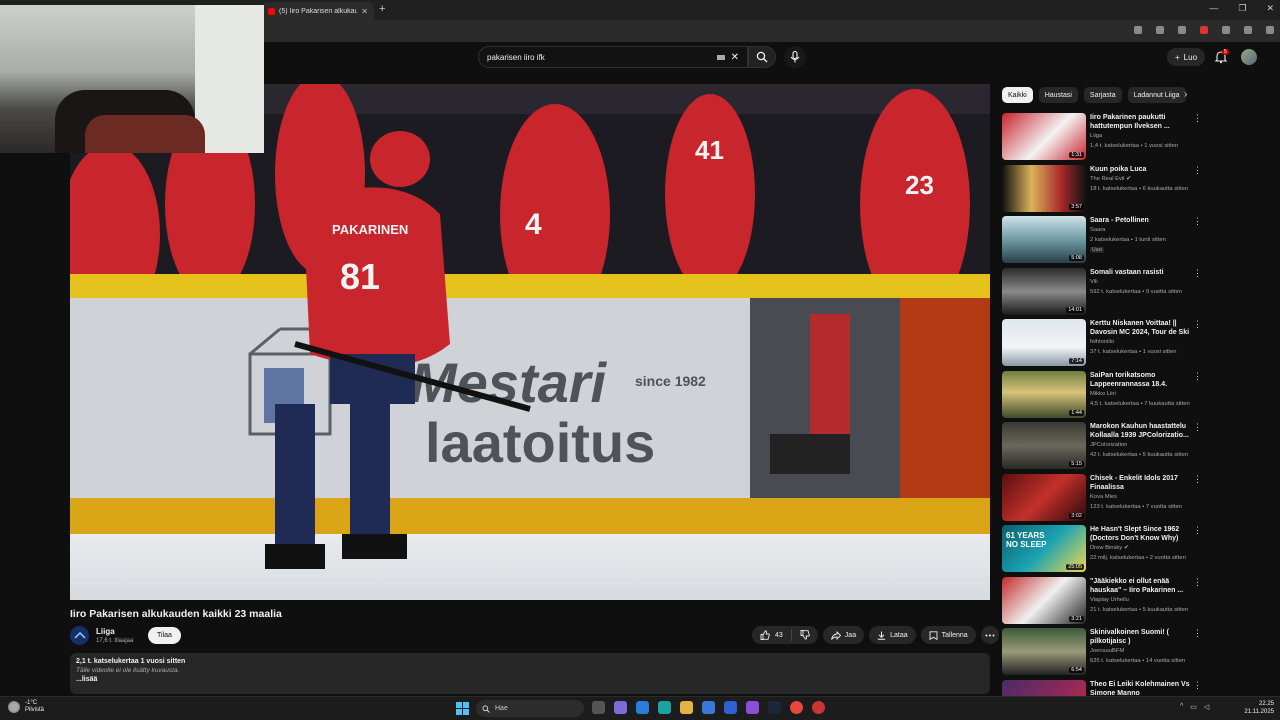 This screenshot has height=720, width=1280. What do you see at coordinates (382, 9) in the screenshot?
I see `new-tab-button: +` at bounding box center [382, 9].